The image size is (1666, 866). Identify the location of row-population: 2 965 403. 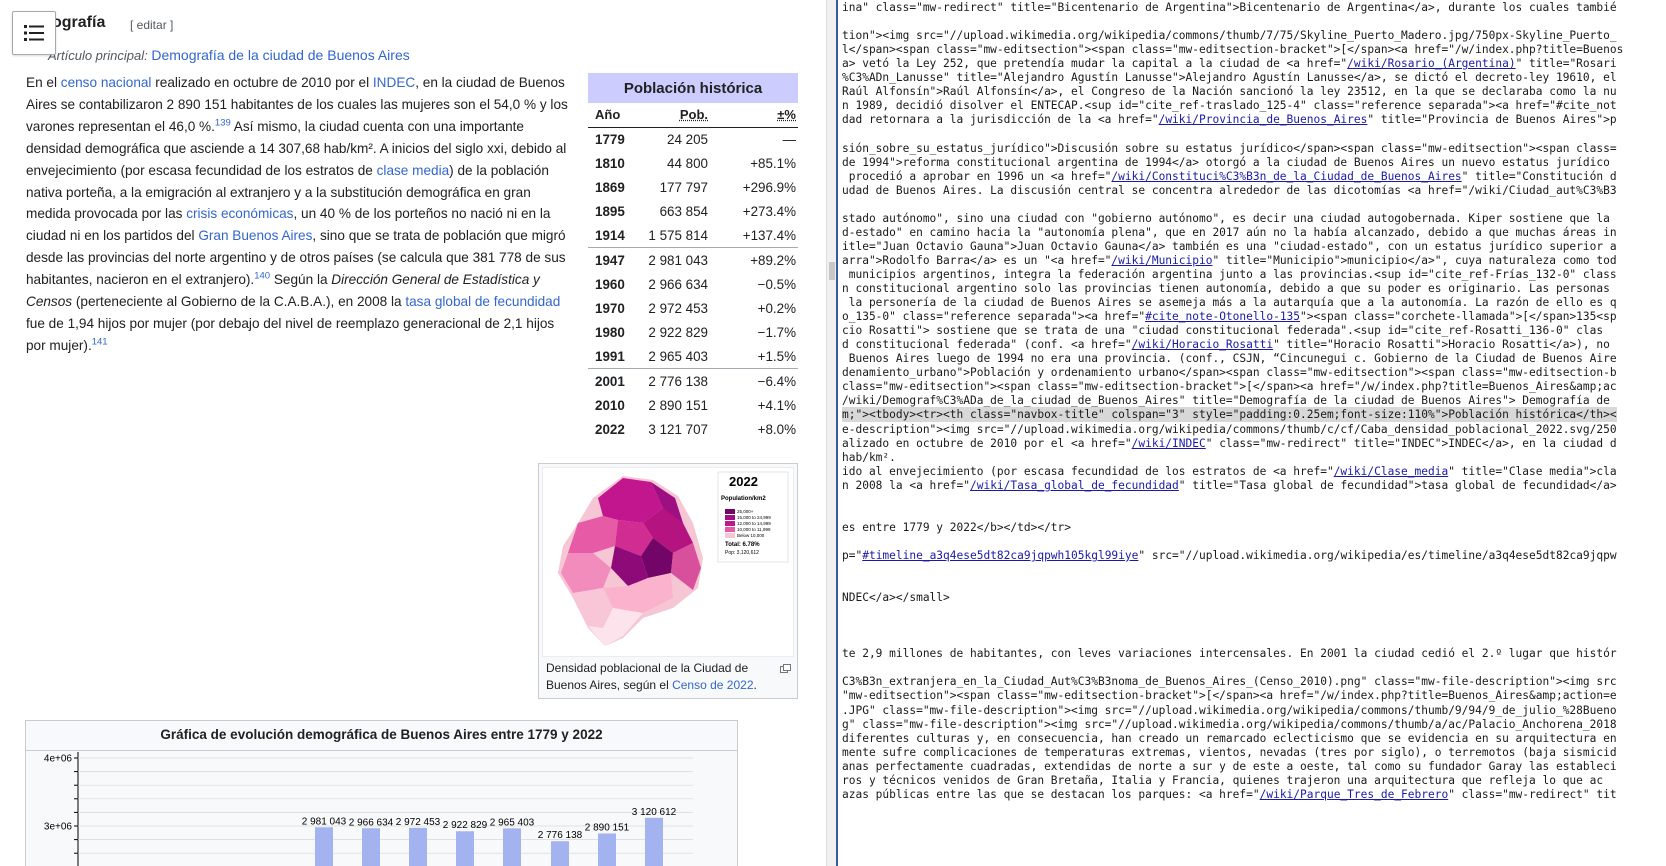
(678, 357).